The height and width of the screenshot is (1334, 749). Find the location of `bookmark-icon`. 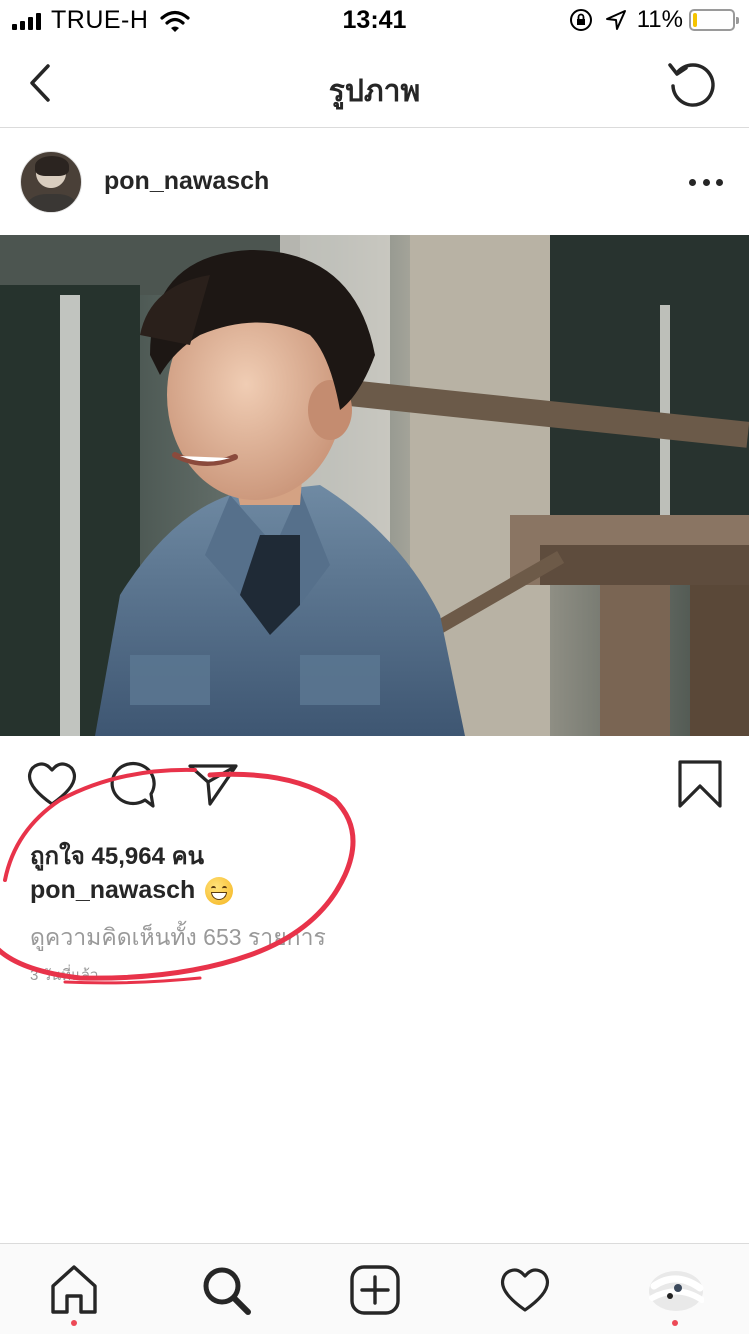

bookmark-icon is located at coordinates (700, 784).